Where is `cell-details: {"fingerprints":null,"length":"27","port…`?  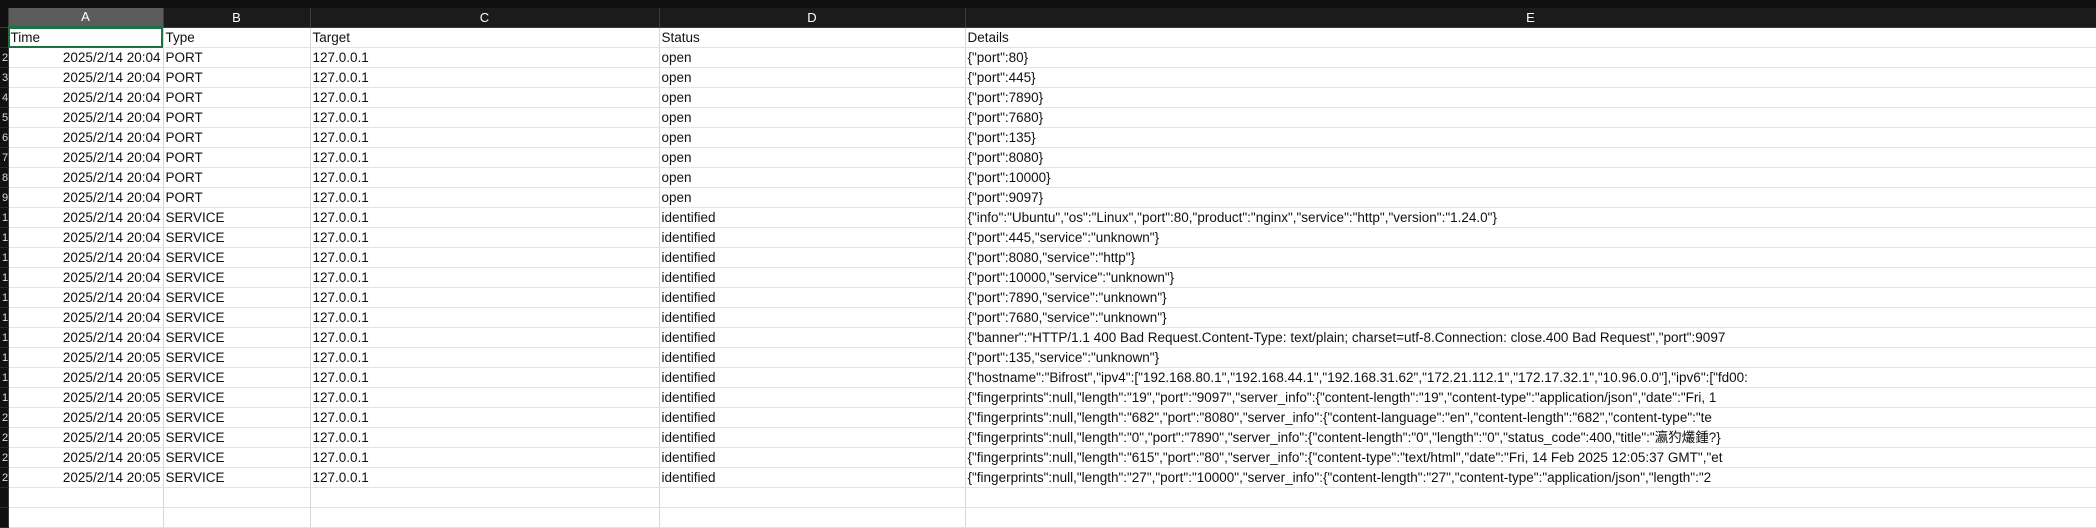
cell-details: {"fingerprints":null,"length":"27","port… is located at coordinates (1530, 477).